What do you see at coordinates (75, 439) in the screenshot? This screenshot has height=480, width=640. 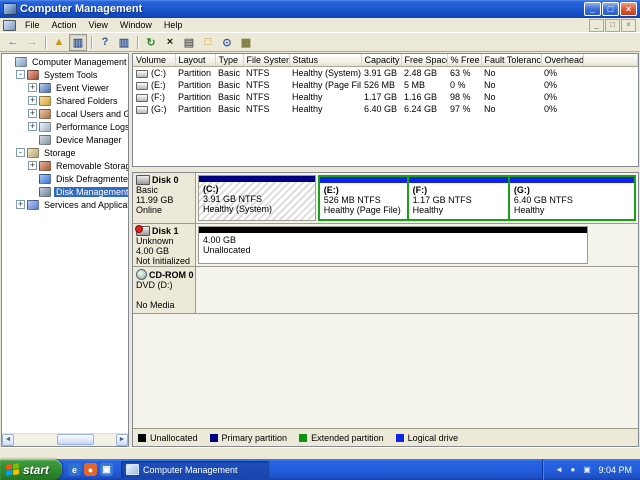 I see `scrollbar-thumb` at bounding box center [75, 439].